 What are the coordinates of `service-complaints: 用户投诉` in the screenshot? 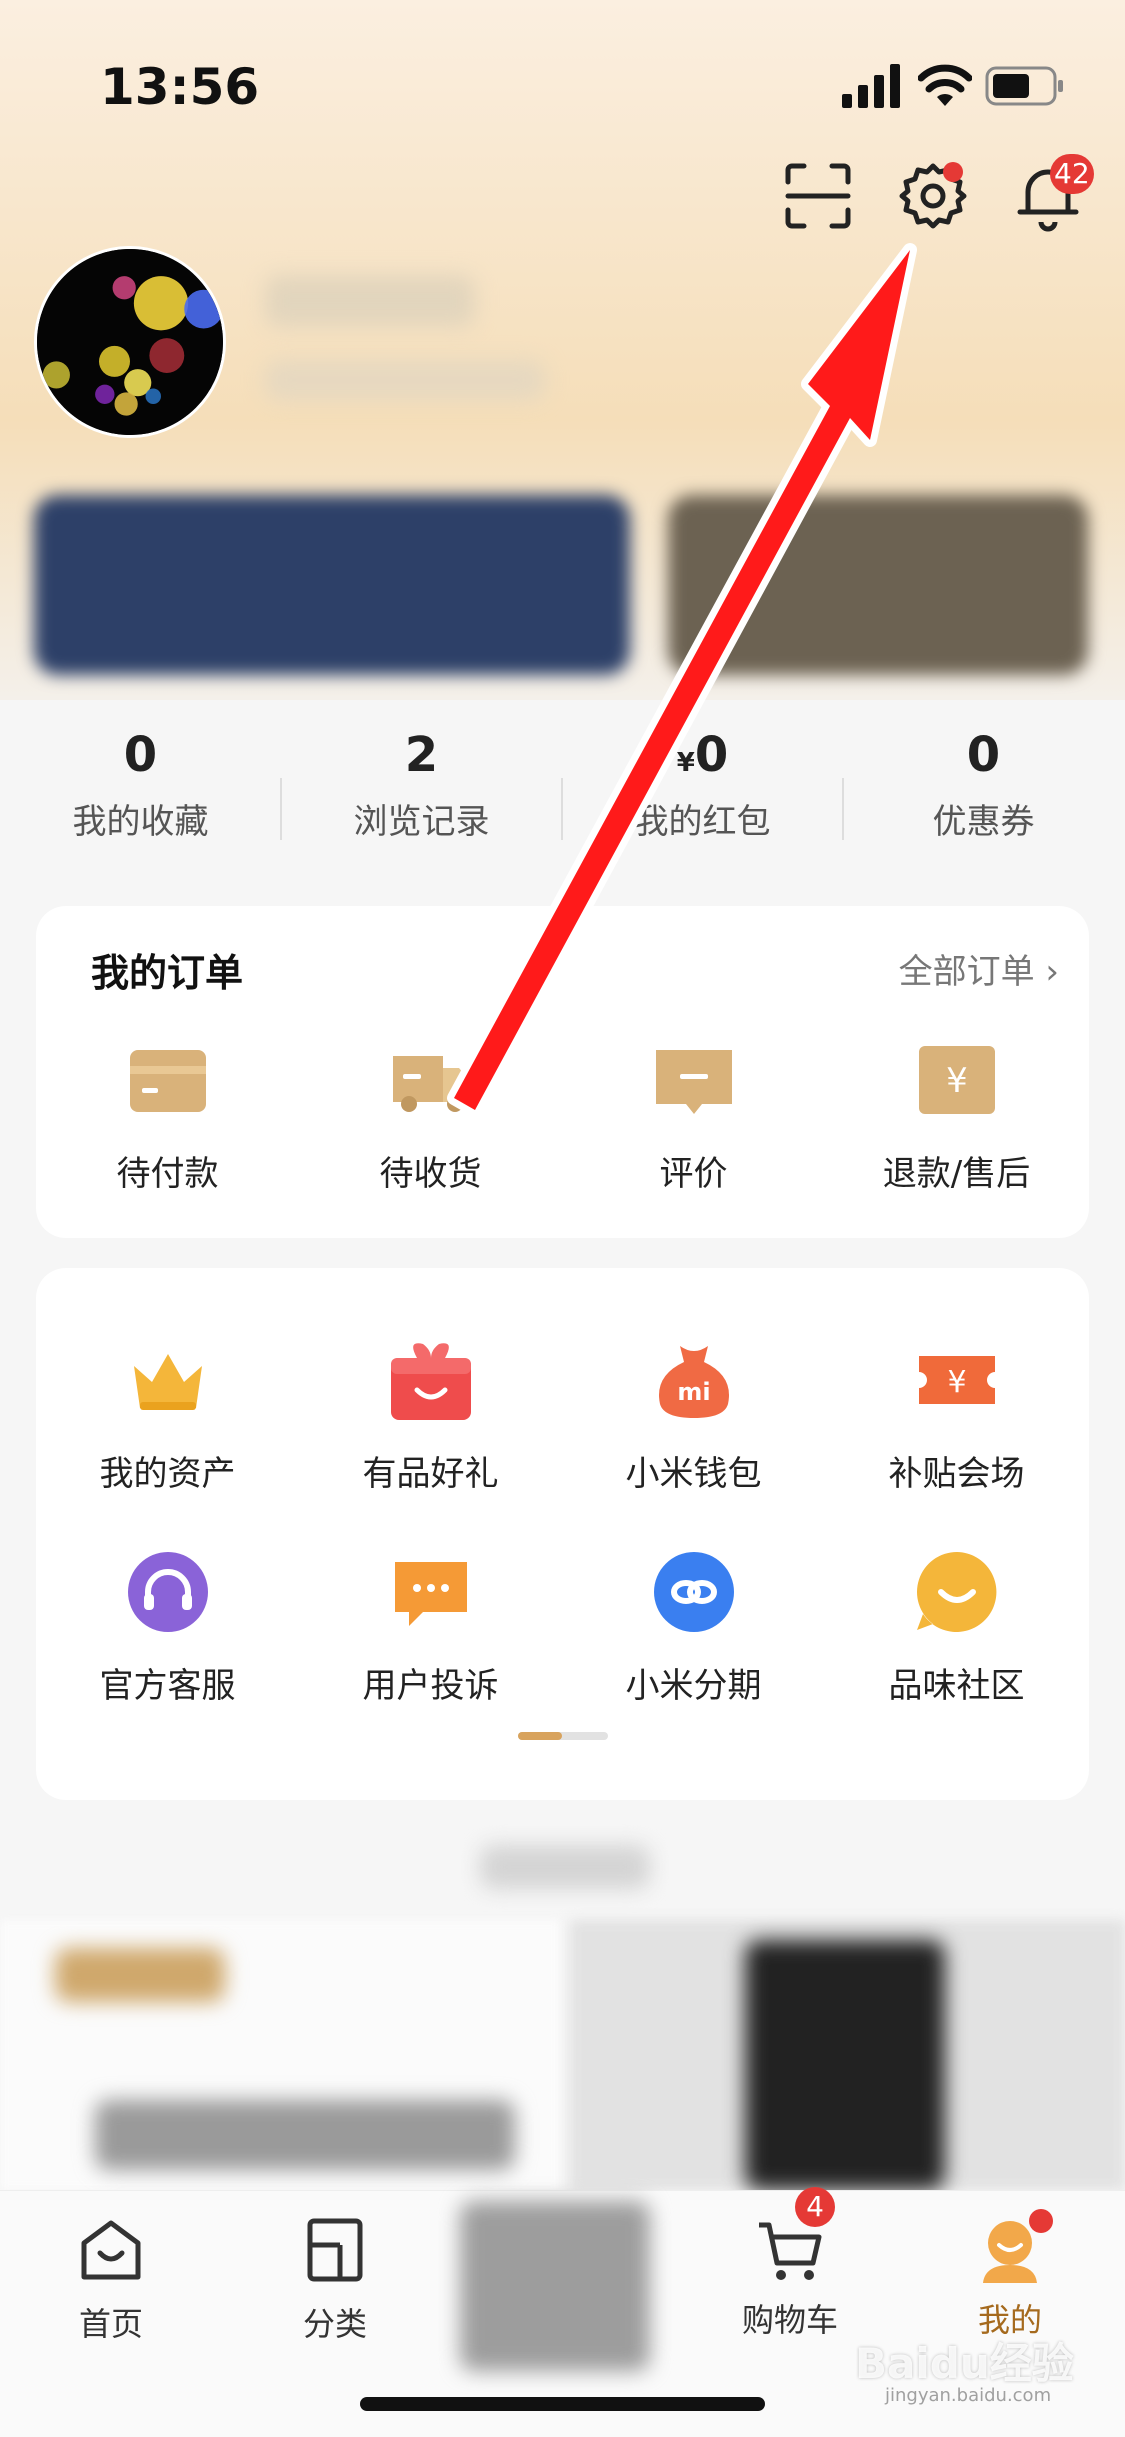 It's located at (430, 1627).